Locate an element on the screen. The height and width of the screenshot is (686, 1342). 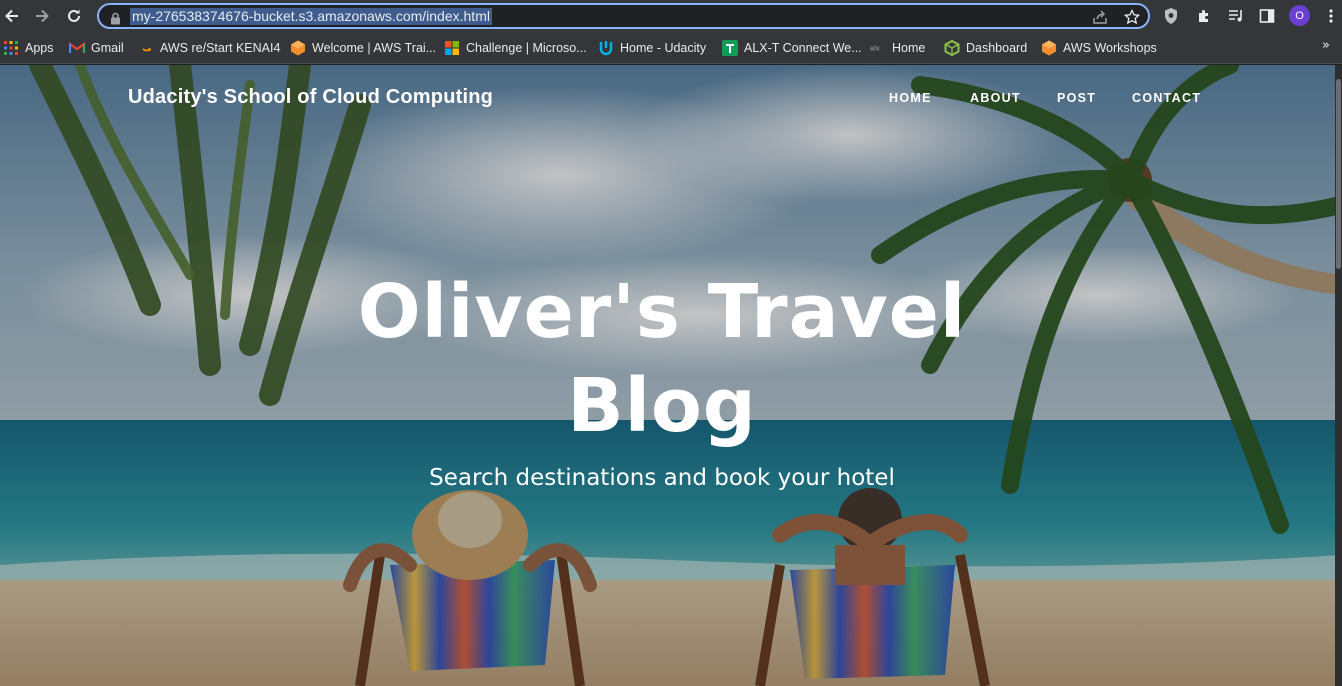
udacity-icon is located at coordinates (606, 48).